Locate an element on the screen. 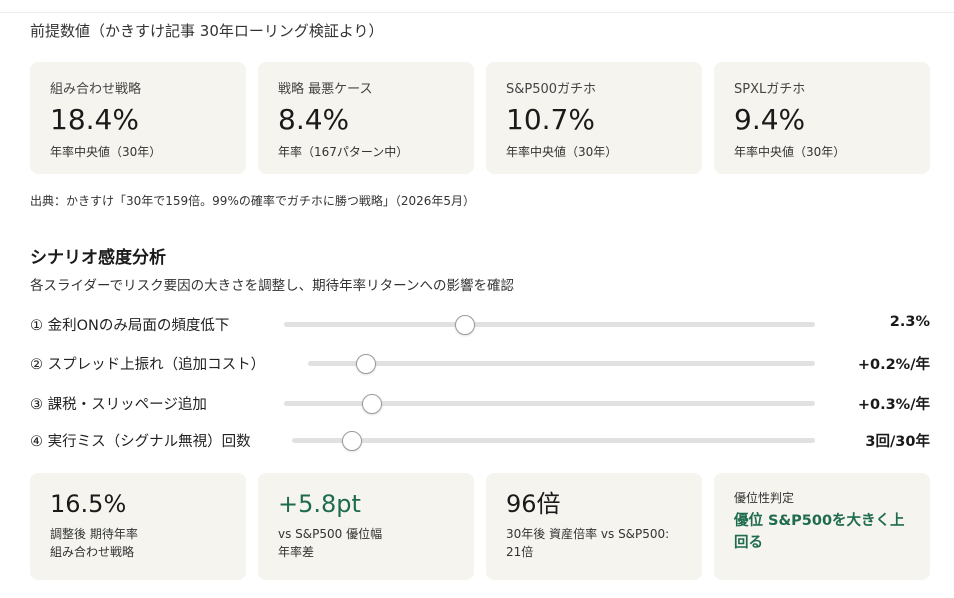  card-value: 9.4% is located at coordinates (770, 119).